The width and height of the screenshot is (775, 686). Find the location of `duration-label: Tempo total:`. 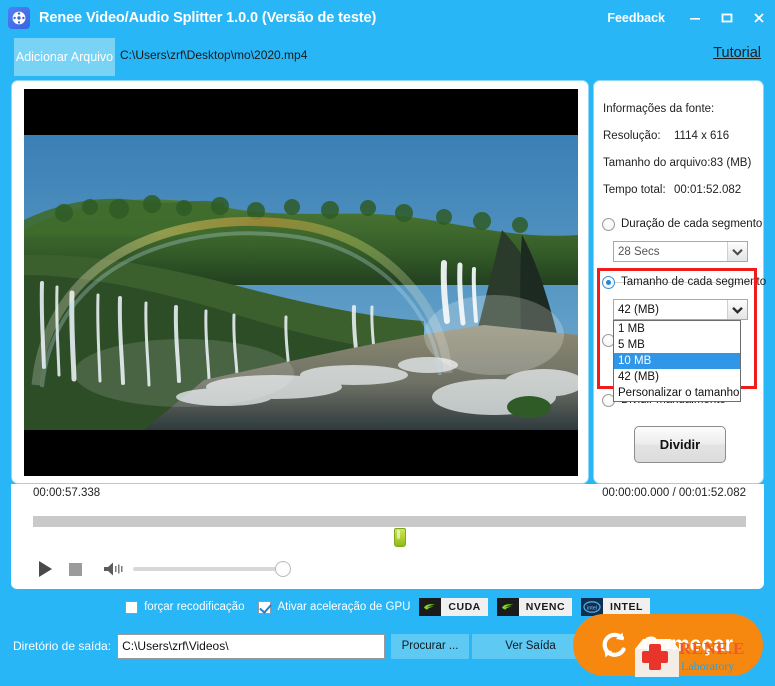

duration-label: Tempo total: is located at coordinates (634, 190).